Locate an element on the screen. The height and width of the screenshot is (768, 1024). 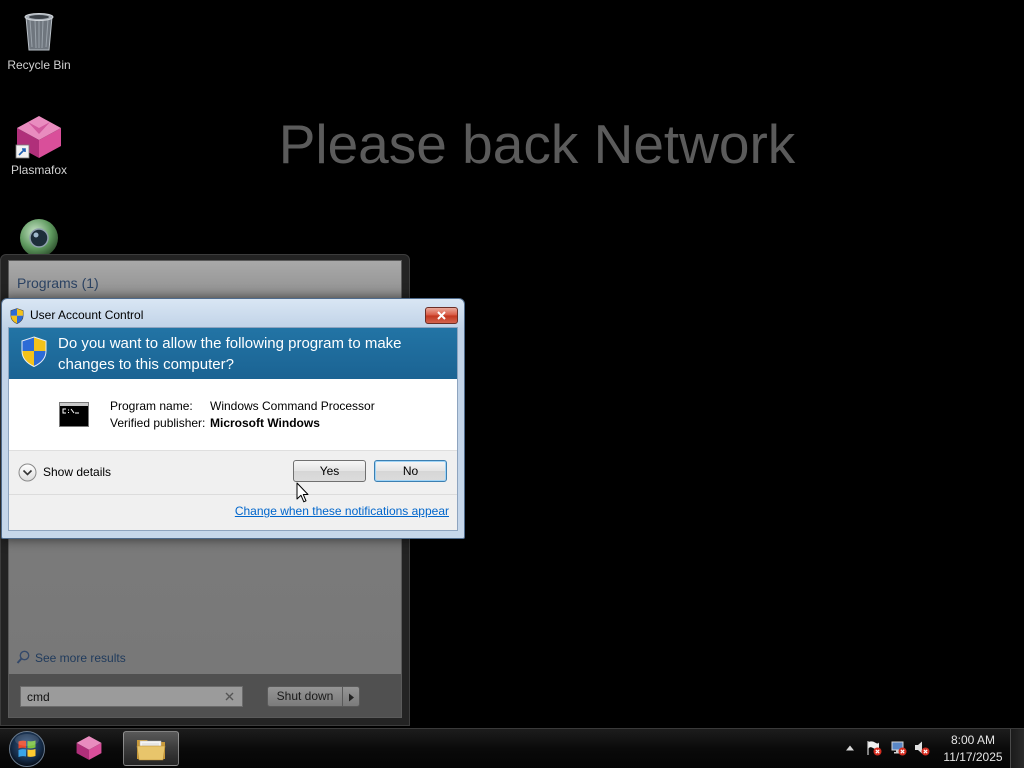
volume-muted-icon is located at coordinates (922, 748).